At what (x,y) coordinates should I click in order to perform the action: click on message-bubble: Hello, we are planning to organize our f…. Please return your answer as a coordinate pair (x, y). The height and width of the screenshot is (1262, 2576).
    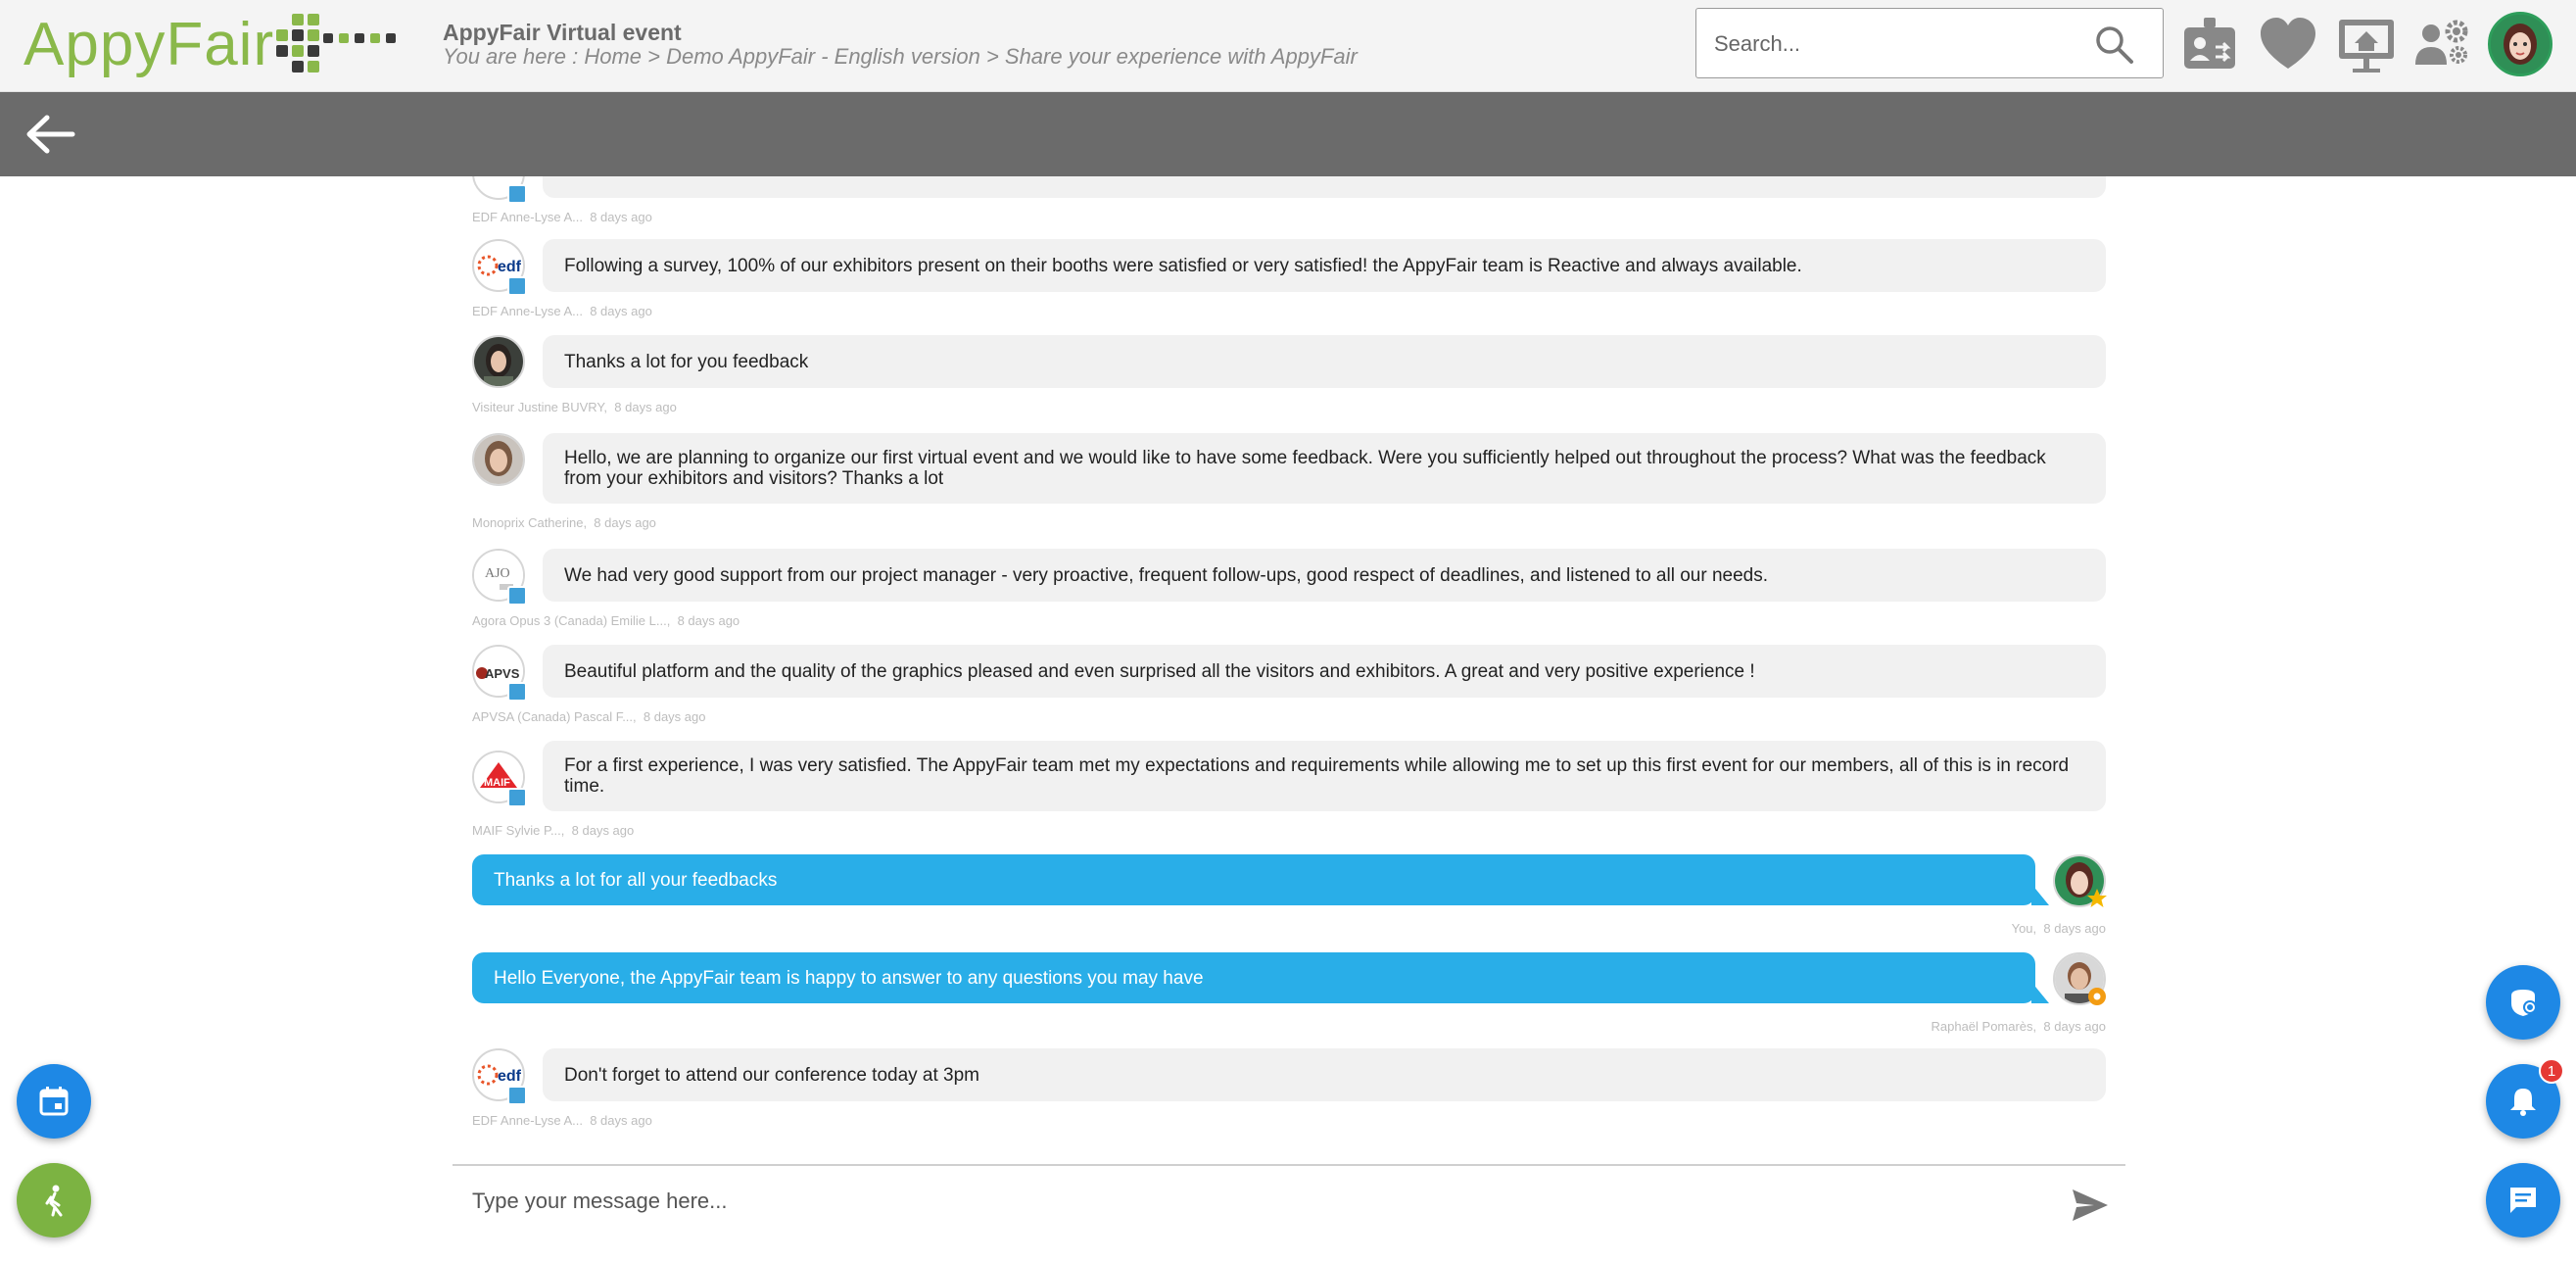
    Looking at the image, I should click on (1324, 469).